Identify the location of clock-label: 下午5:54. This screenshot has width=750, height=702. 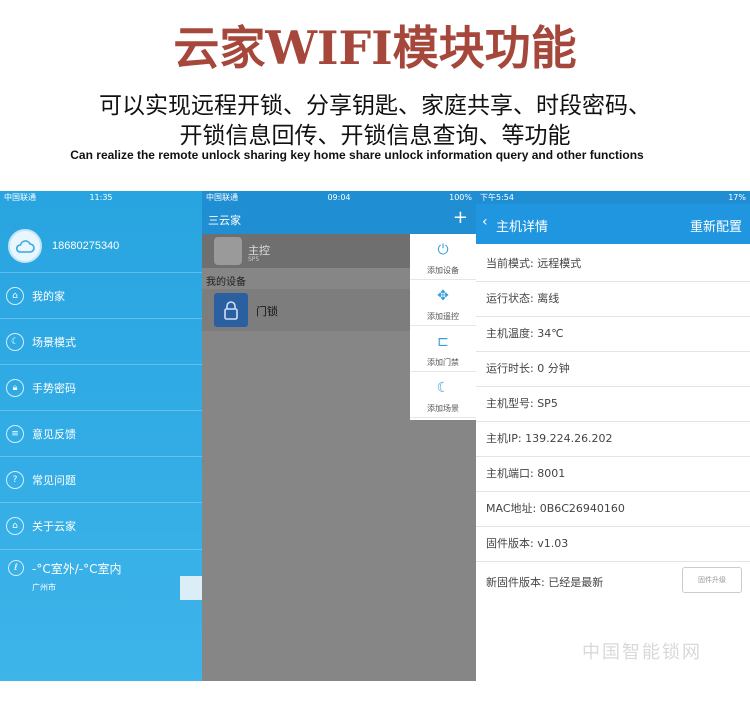
(497, 197).